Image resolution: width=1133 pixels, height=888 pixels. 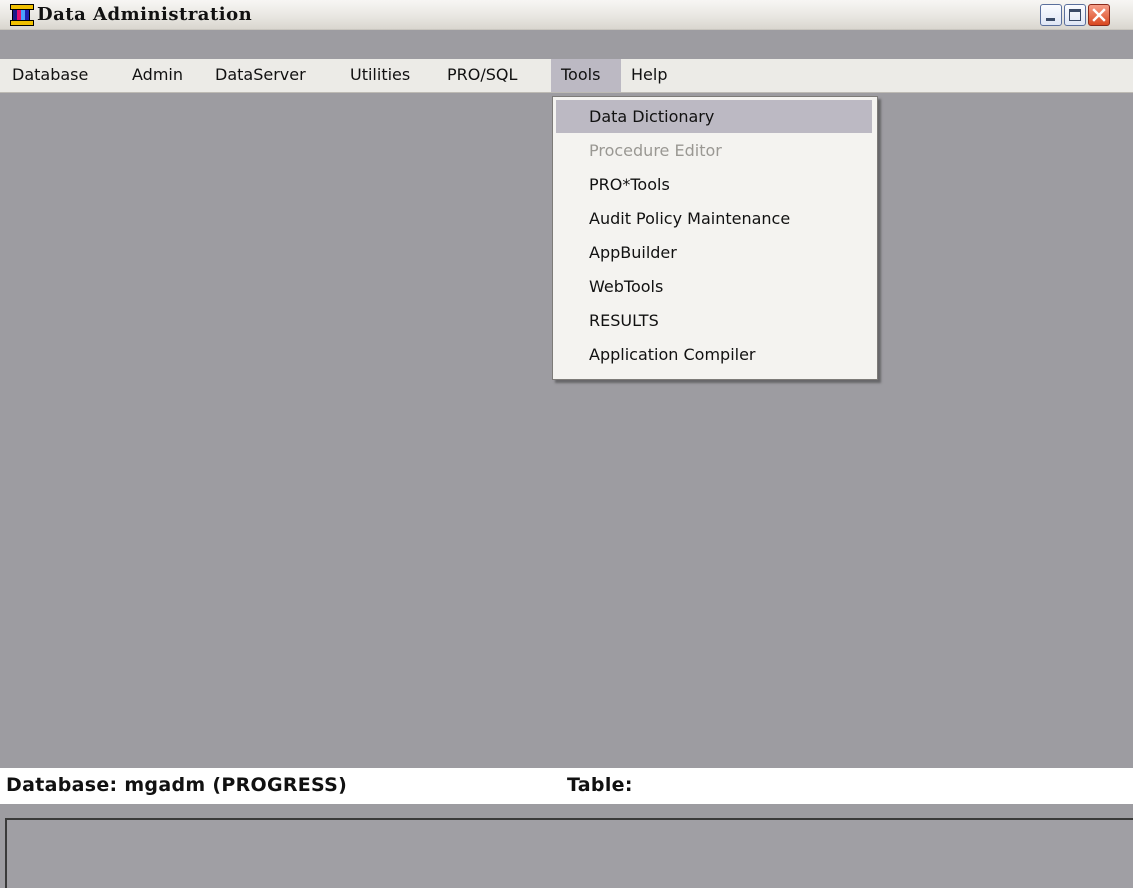 I want to click on minimize-icon, so click(x=1050, y=19).